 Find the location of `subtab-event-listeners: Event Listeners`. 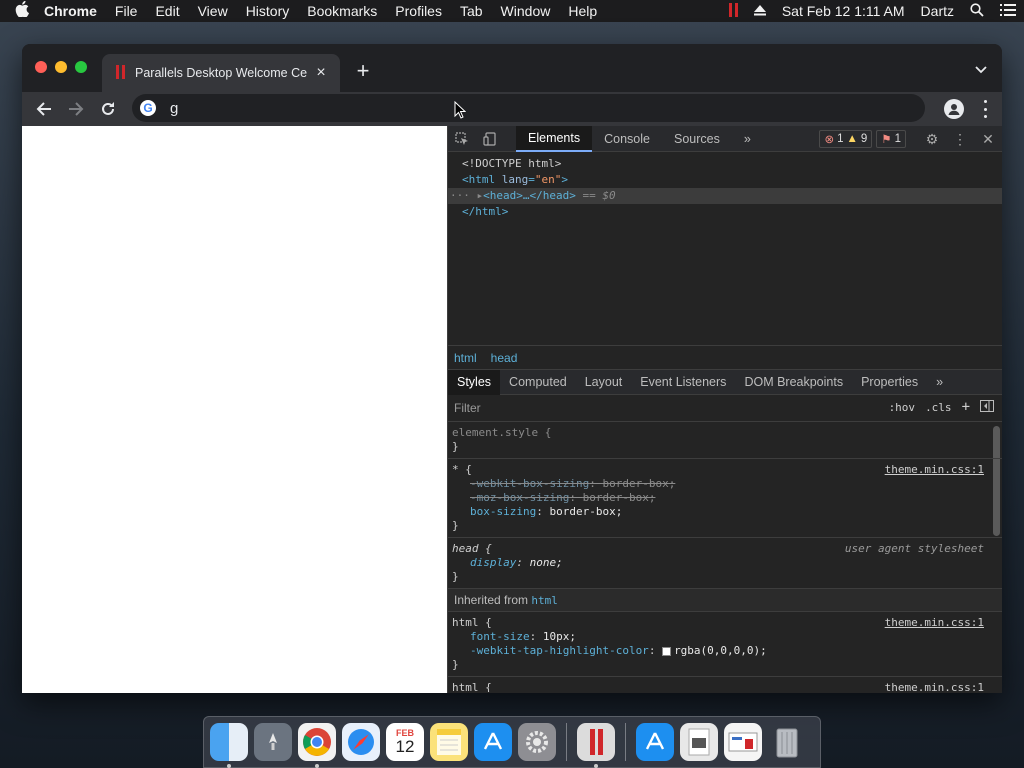

subtab-event-listeners: Event Listeners is located at coordinates (683, 382).